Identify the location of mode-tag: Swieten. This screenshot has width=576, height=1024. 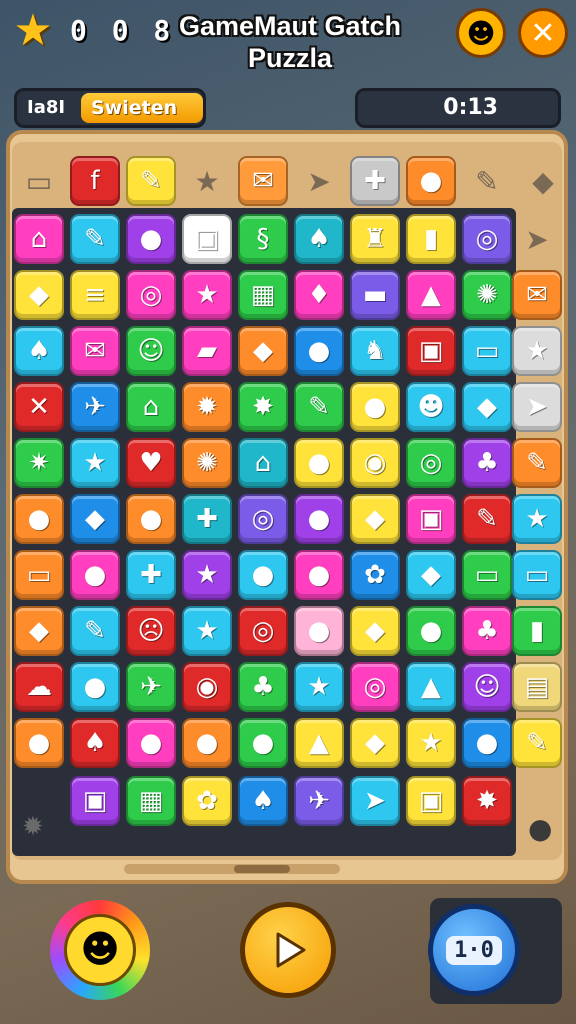
(142, 108).